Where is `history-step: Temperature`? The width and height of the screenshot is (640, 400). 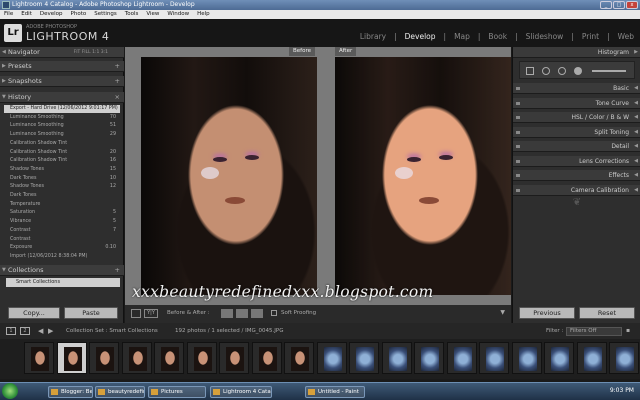
history-step: Temperature is located at coordinates (65, 205).